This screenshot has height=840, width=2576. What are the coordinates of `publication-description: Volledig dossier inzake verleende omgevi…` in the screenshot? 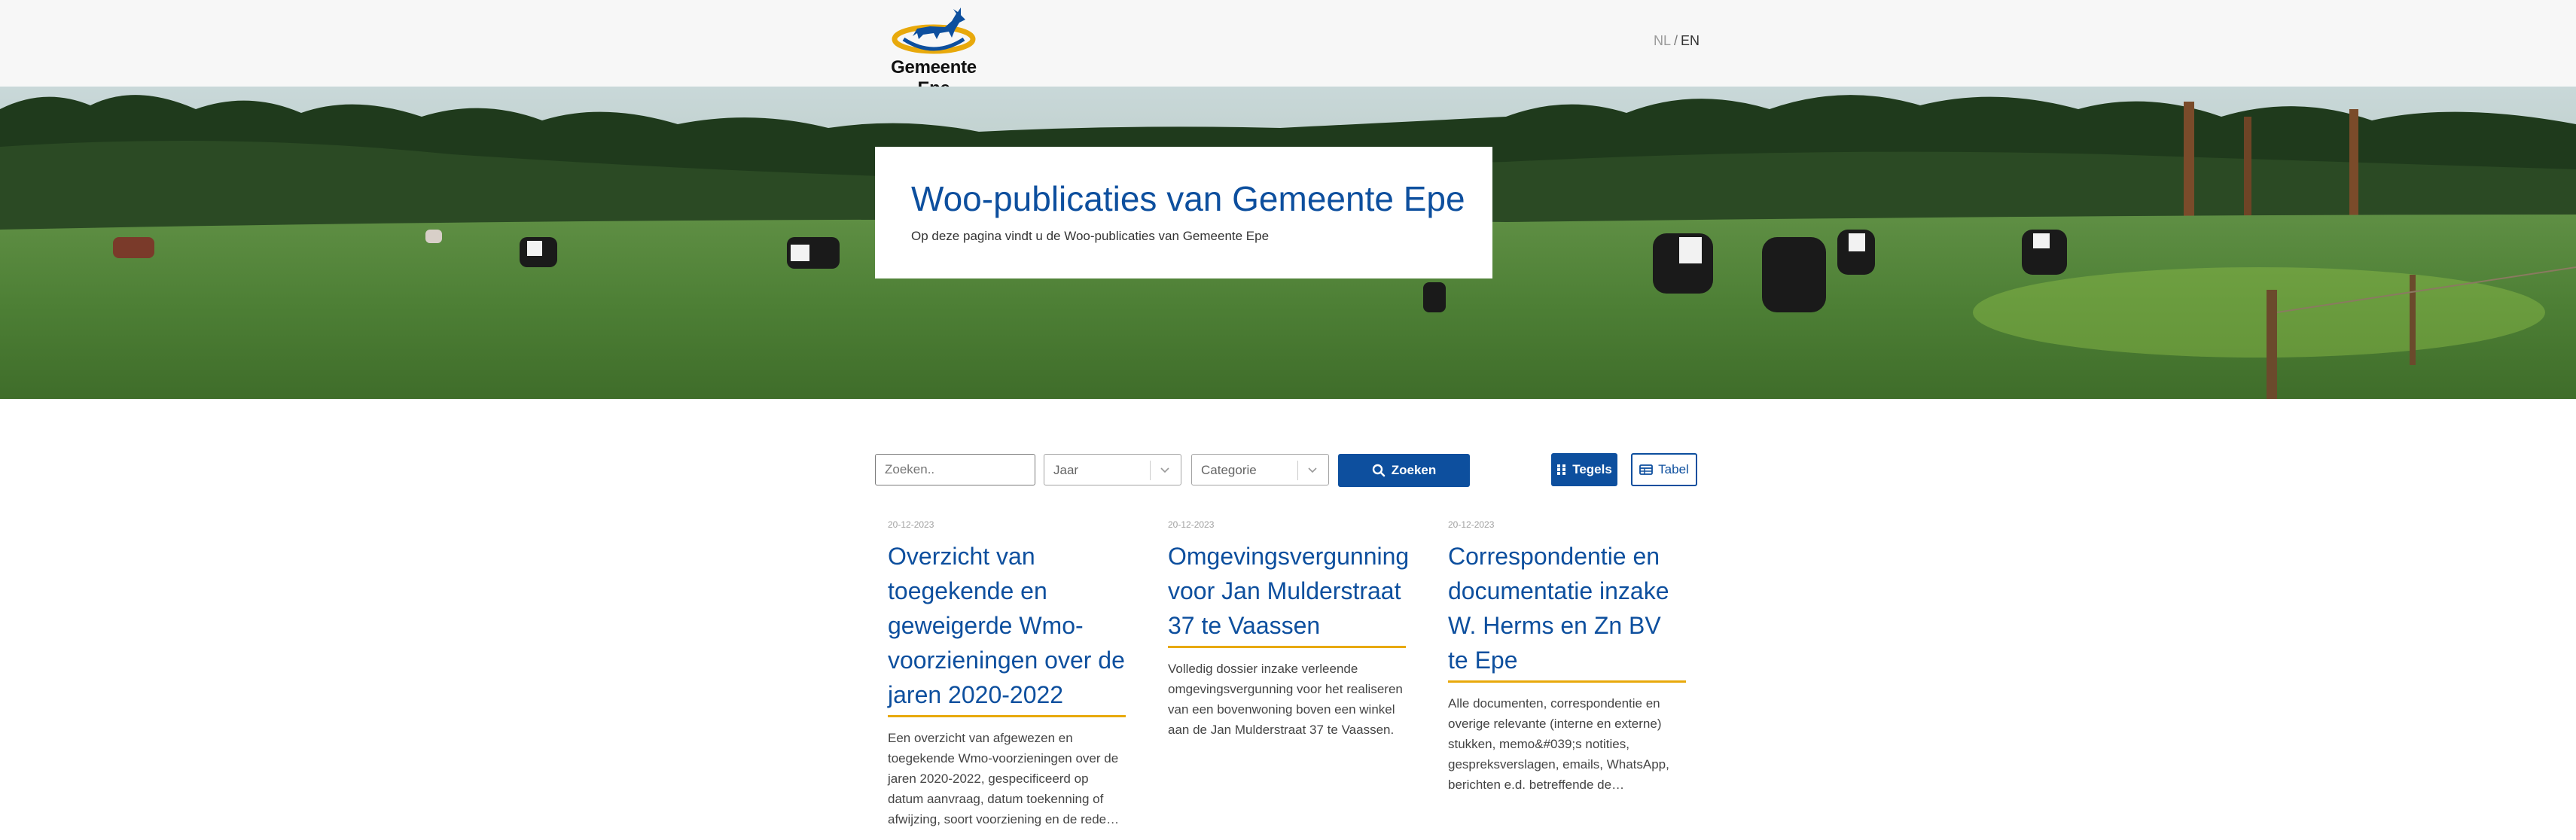 It's located at (1285, 699).